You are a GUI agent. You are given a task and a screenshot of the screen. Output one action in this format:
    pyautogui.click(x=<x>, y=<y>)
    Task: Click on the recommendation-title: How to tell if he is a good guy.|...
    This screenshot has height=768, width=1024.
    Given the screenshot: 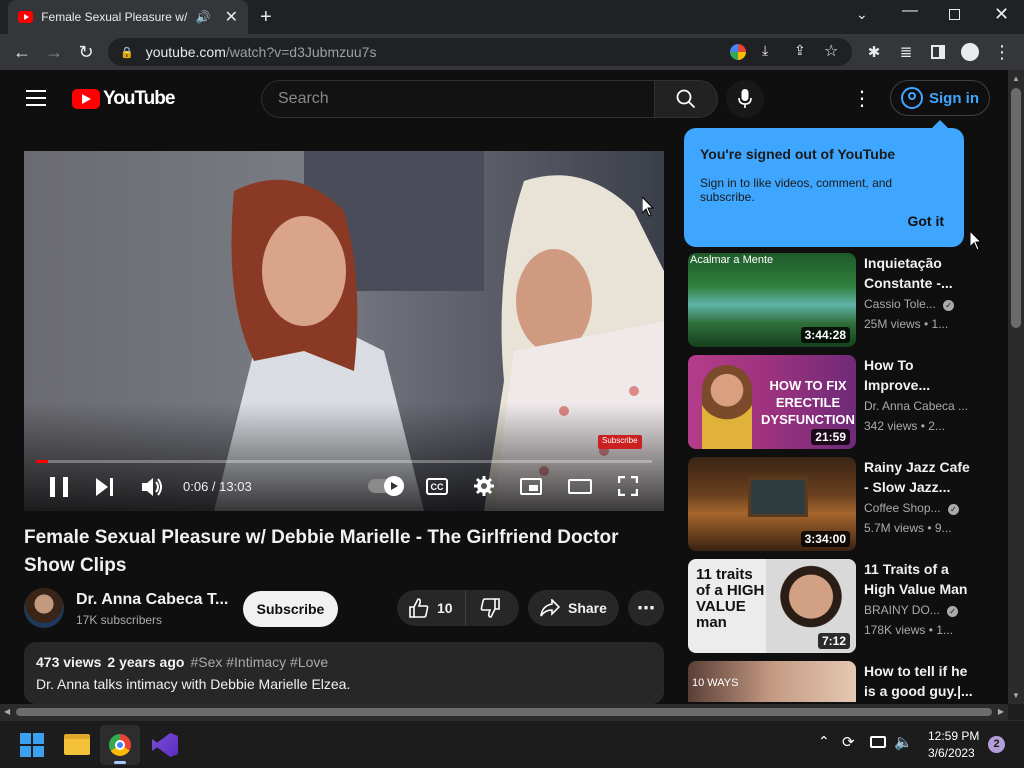 What is the action you would take?
    pyautogui.click(x=919, y=681)
    